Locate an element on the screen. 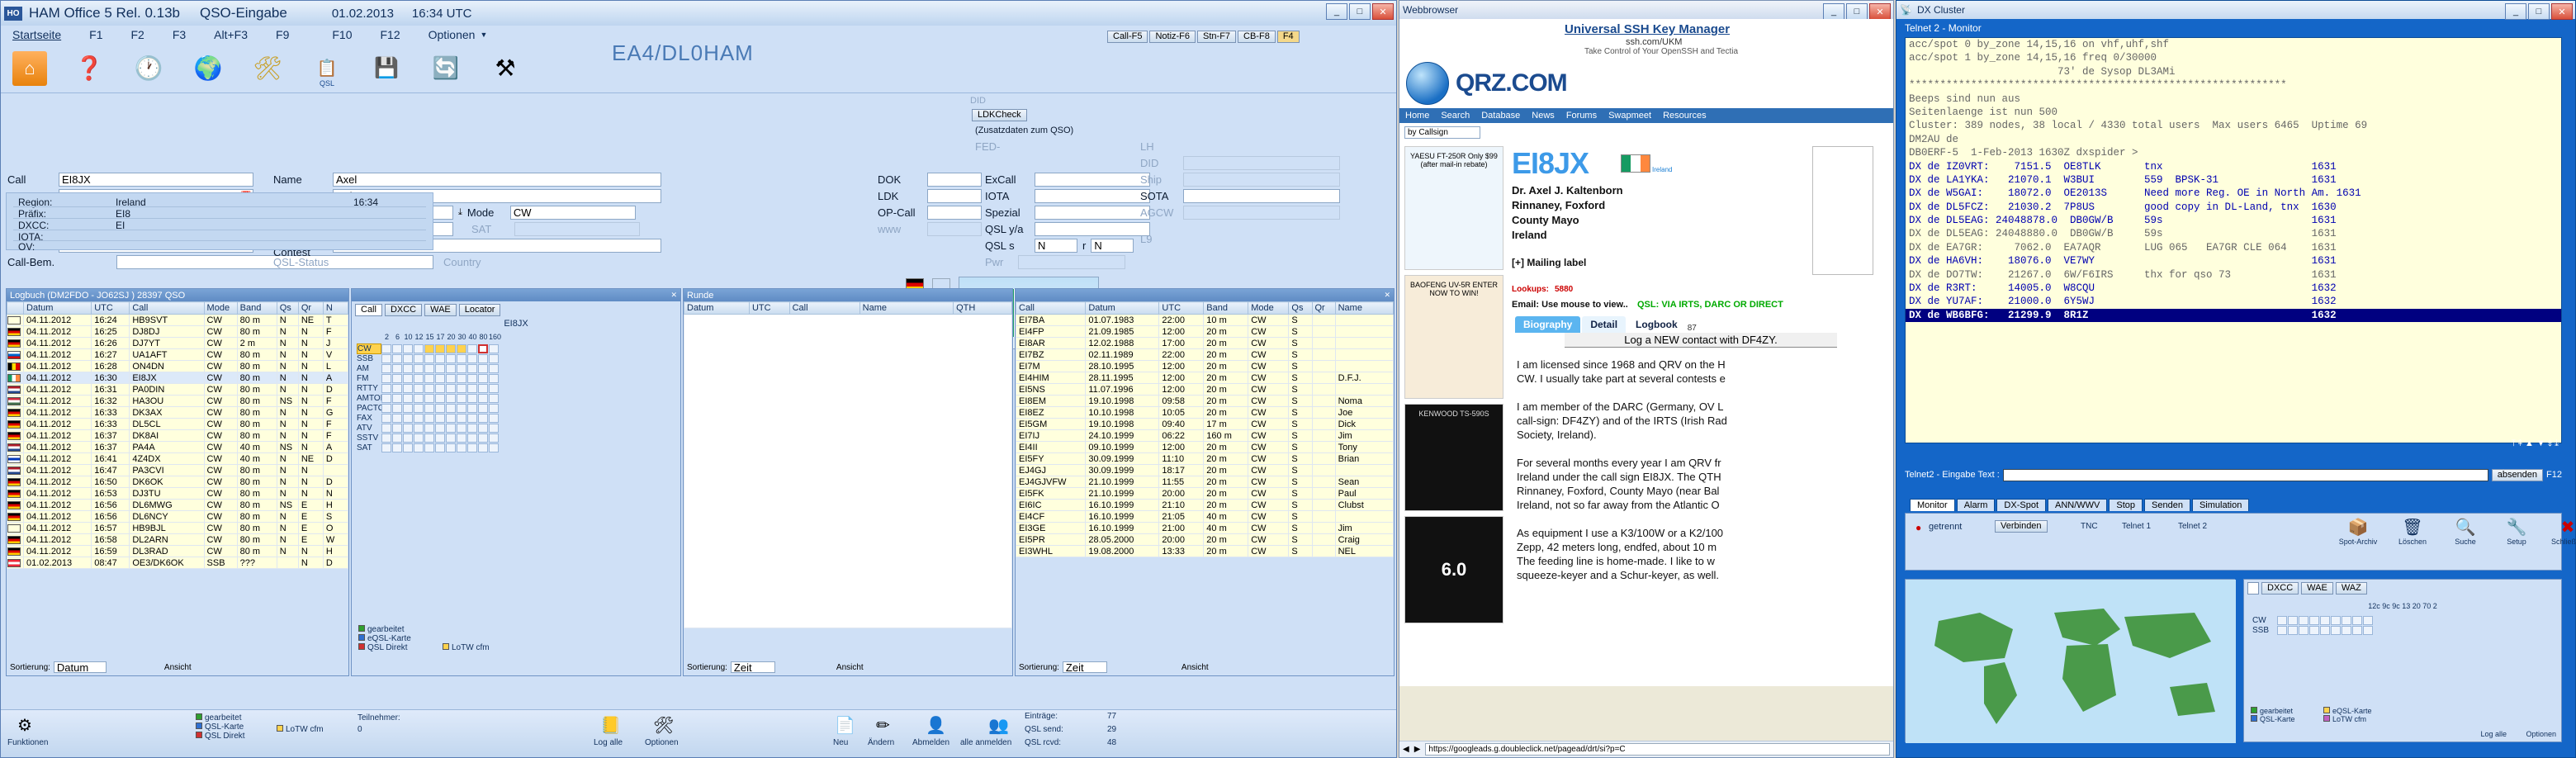 Image resolution: width=2576 pixels, height=758 pixels. qc-col-datum: Datum is located at coordinates (1122, 308).